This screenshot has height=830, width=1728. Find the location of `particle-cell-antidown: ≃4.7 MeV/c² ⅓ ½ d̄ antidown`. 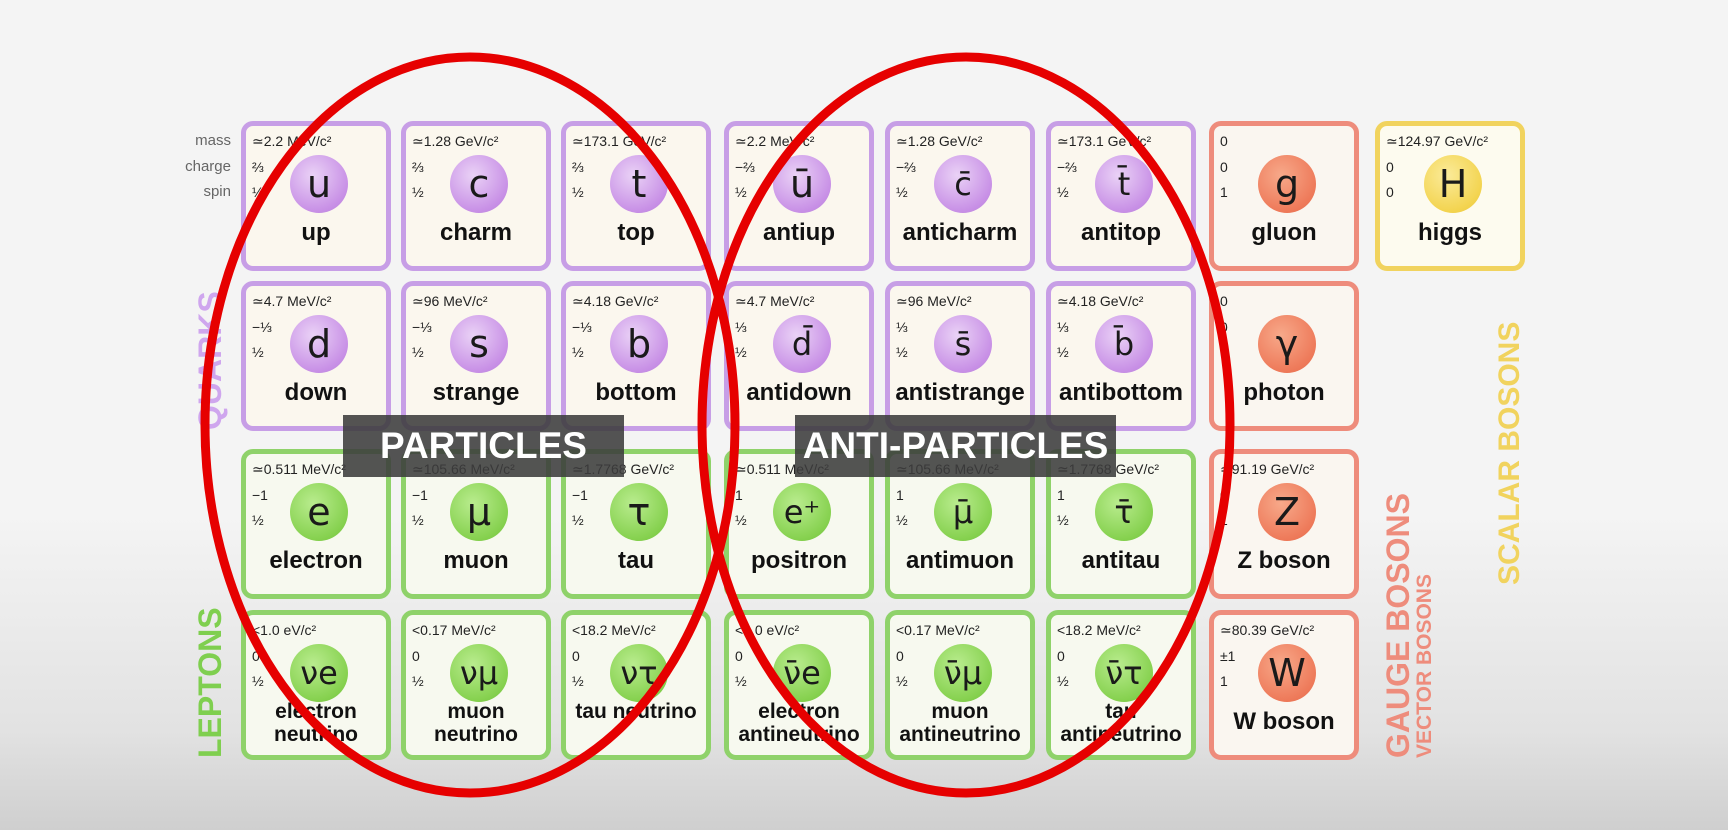

particle-cell-antidown: ≃4.7 MeV/c² ⅓ ½ d̄ antidown is located at coordinates (799, 356).